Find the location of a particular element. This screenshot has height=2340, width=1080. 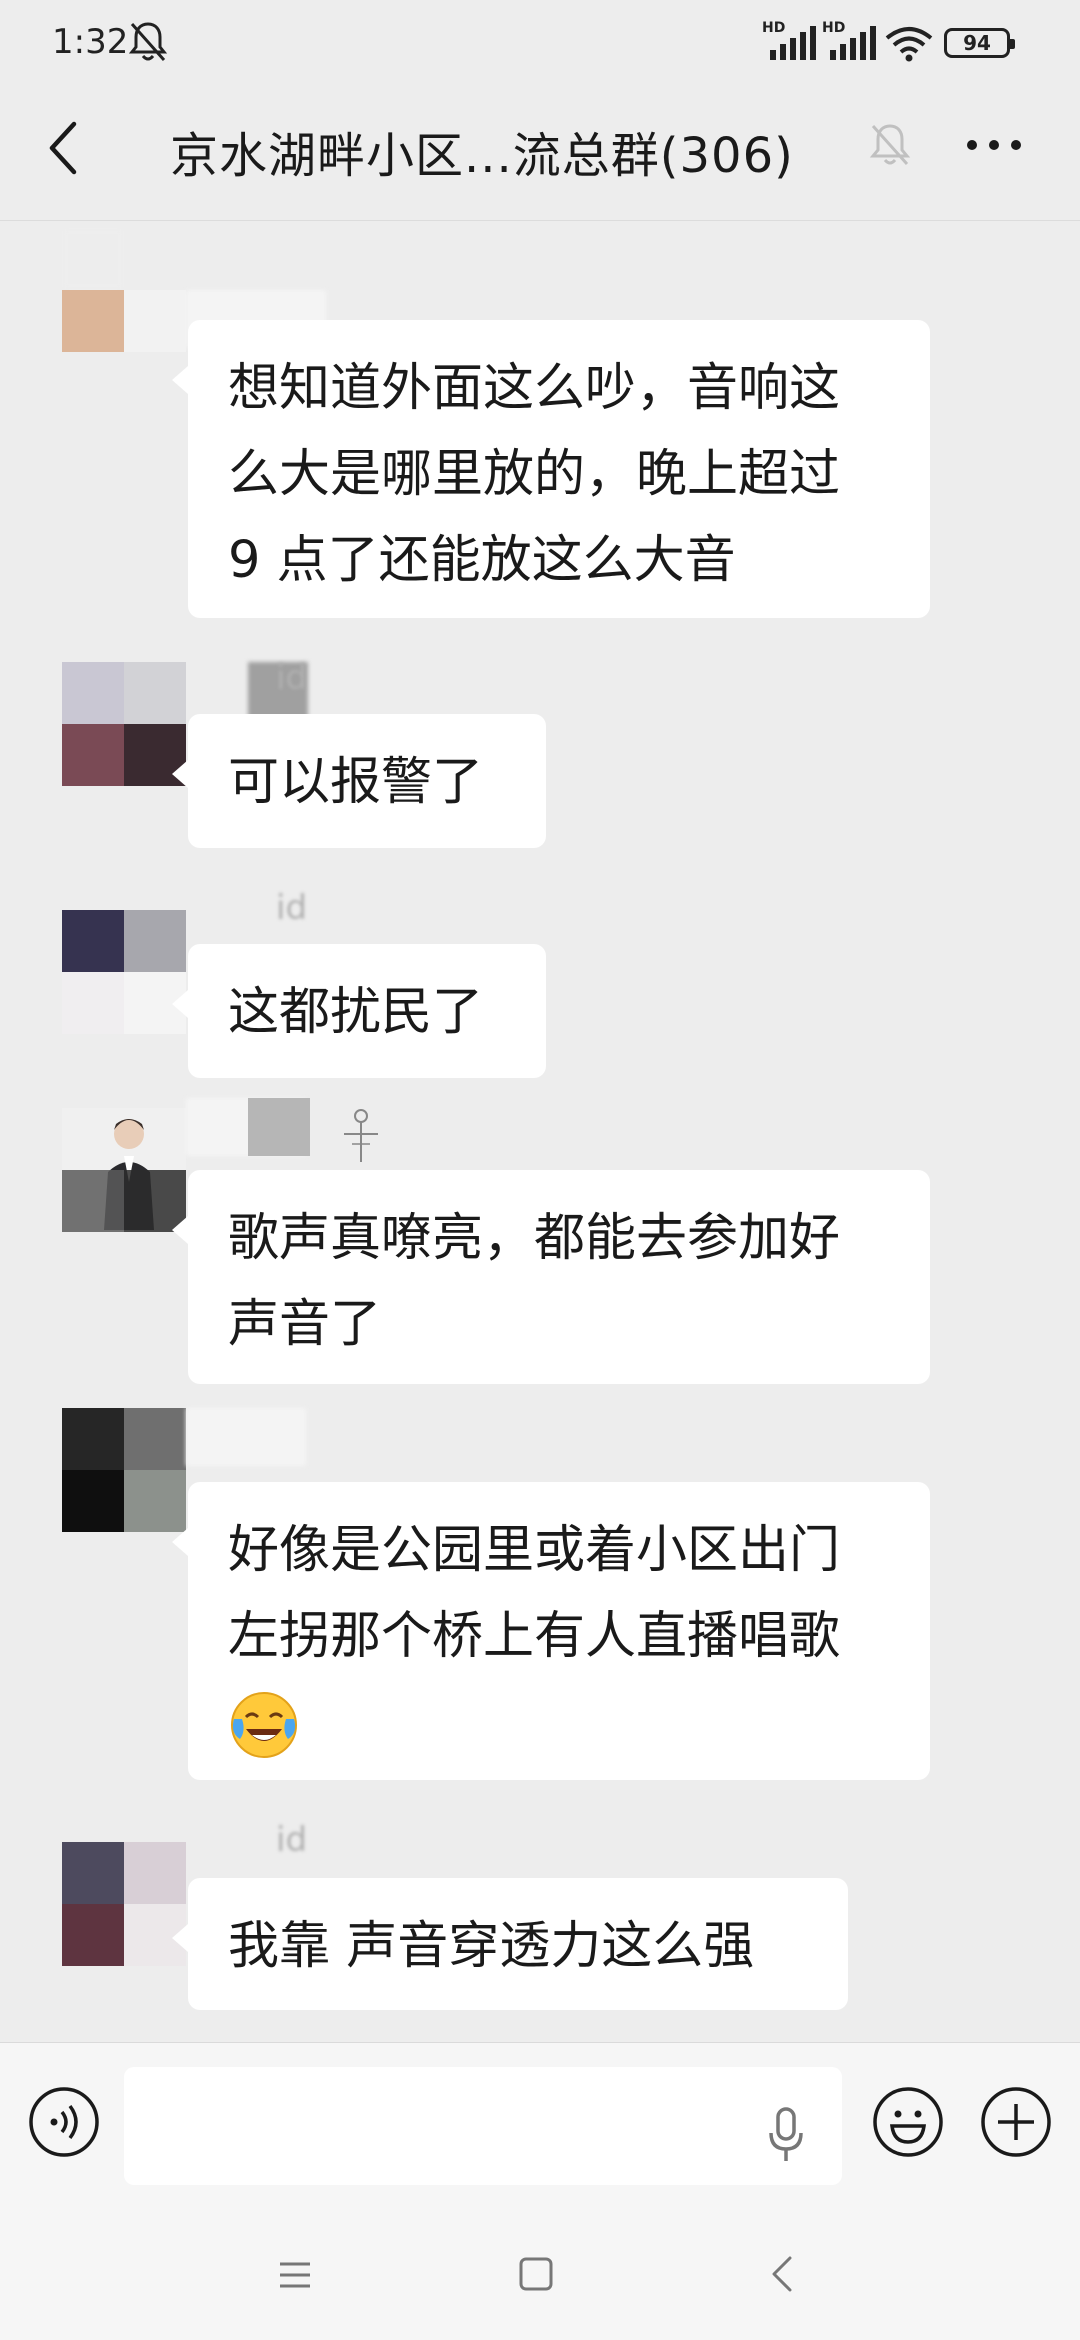

mute-bell-icon is located at coordinates (890, 145).